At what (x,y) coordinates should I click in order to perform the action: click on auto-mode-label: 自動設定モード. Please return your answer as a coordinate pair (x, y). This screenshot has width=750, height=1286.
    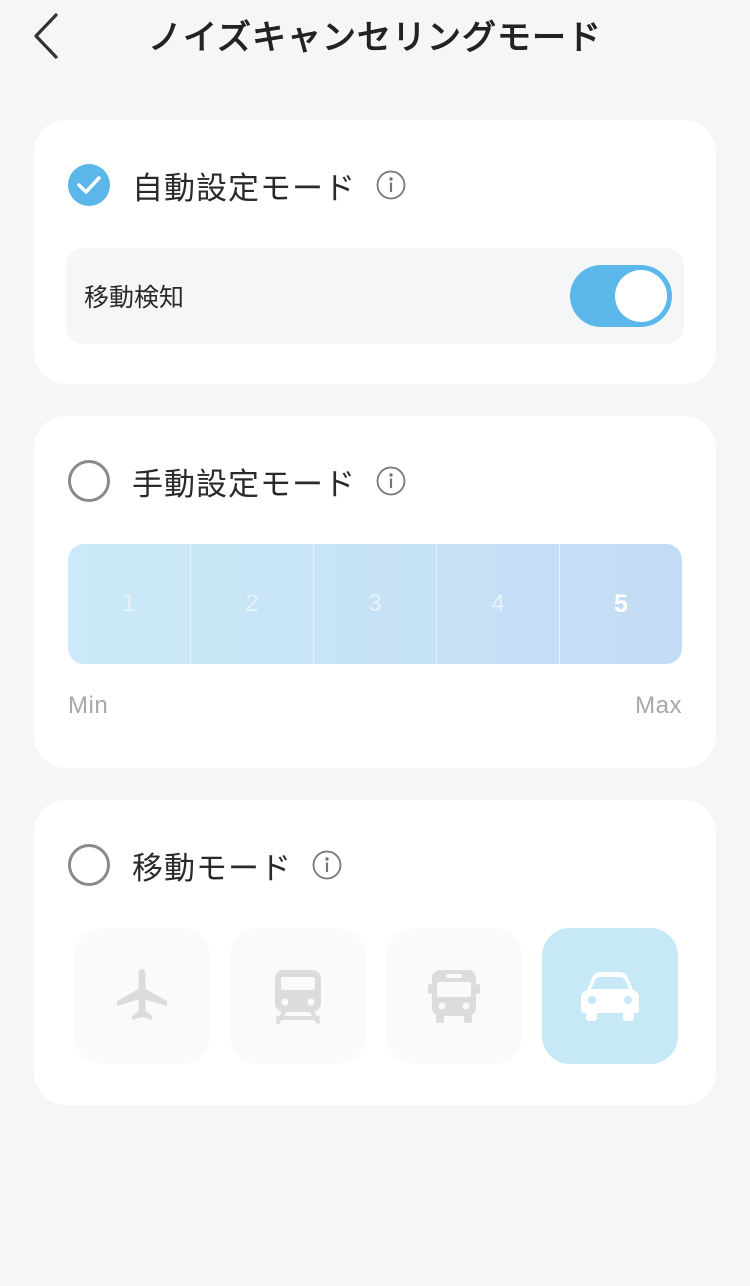
    Looking at the image, I should click on (244, 188).